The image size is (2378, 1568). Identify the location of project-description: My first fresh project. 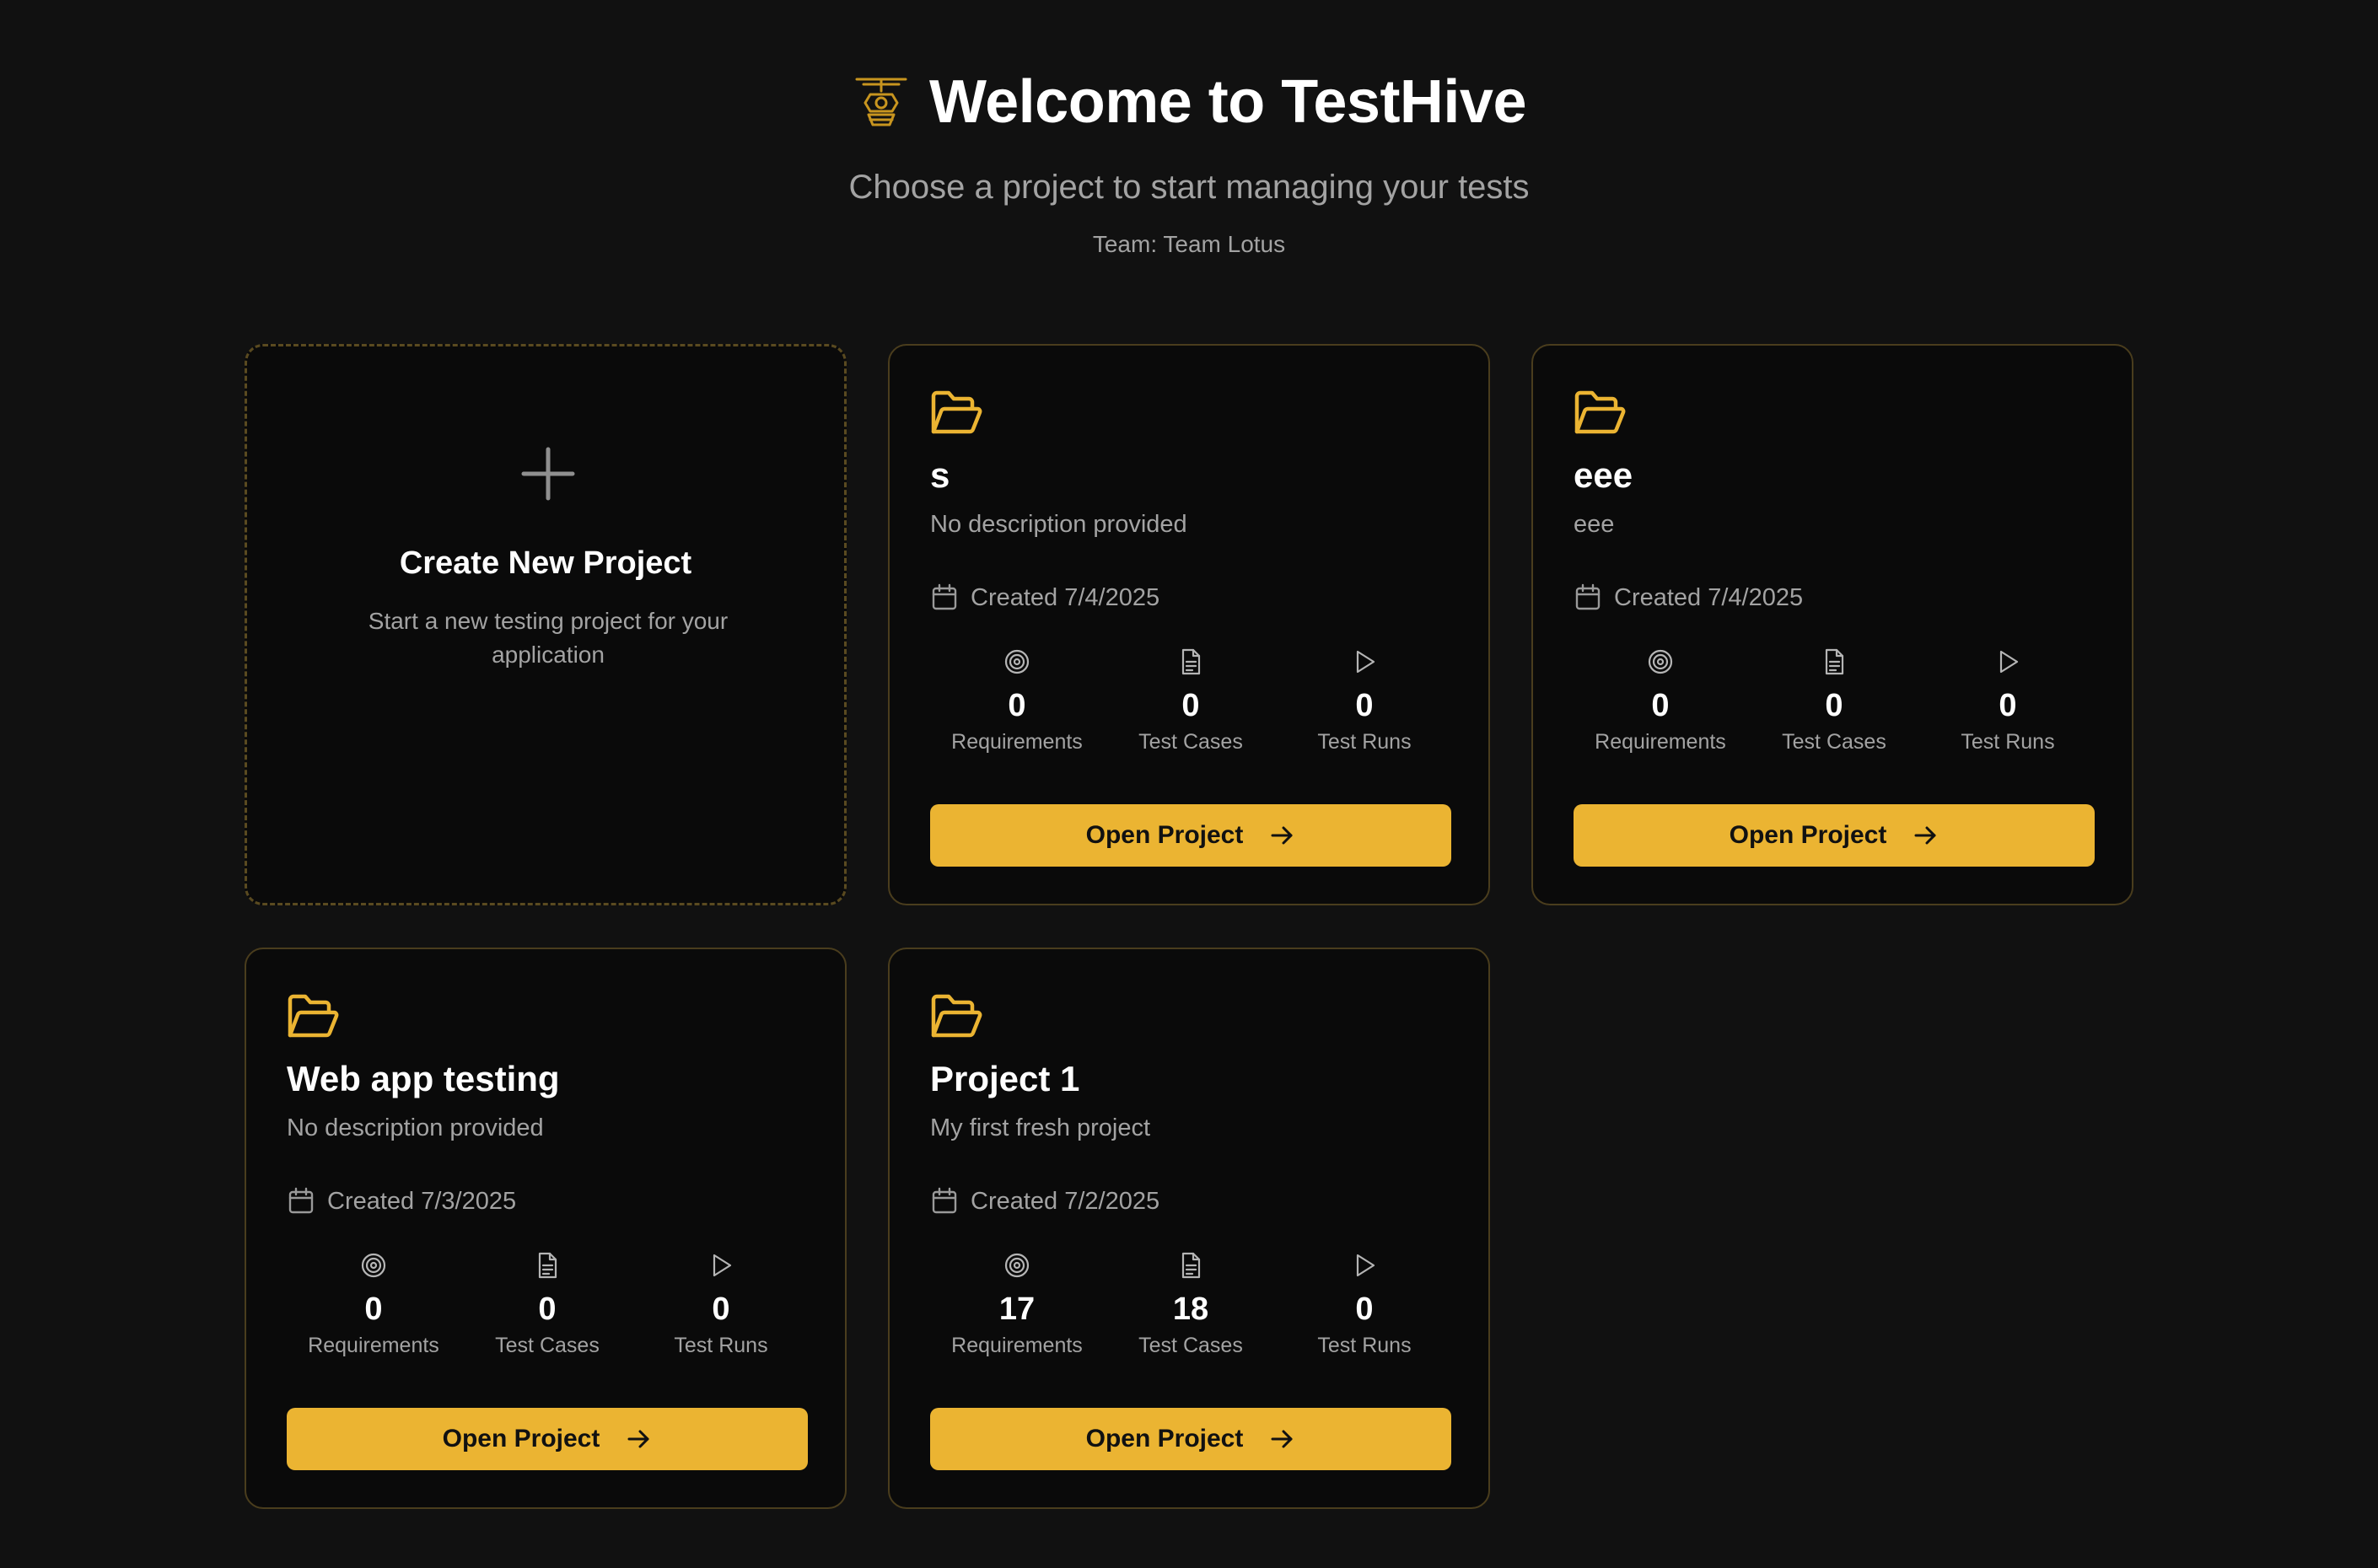
(1040, 1127).